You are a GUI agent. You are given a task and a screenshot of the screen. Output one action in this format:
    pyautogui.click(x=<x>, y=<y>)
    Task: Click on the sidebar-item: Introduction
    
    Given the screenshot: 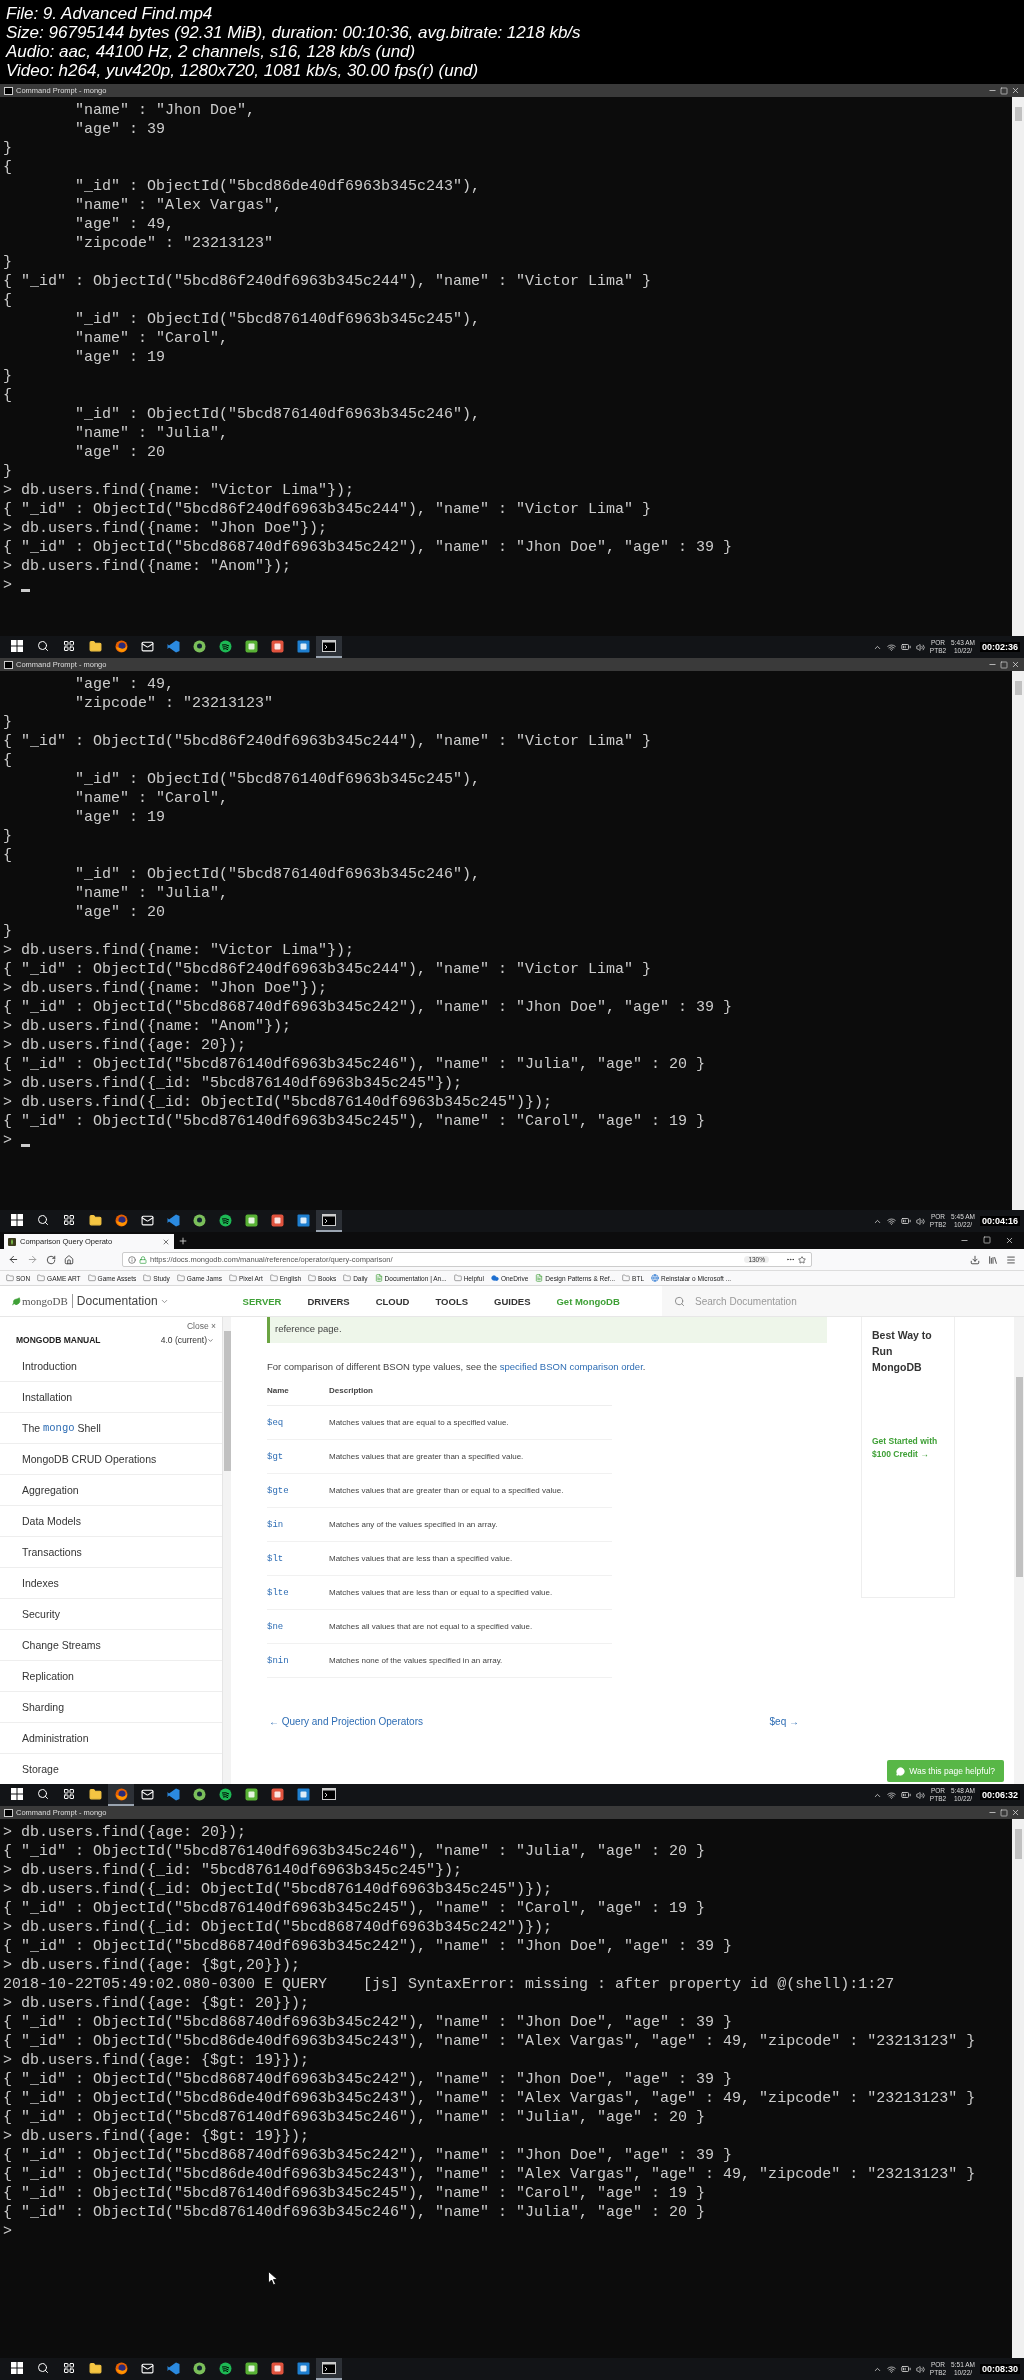 What is the action you would take?
    pyautogui.click(x=111, y=1366)
    